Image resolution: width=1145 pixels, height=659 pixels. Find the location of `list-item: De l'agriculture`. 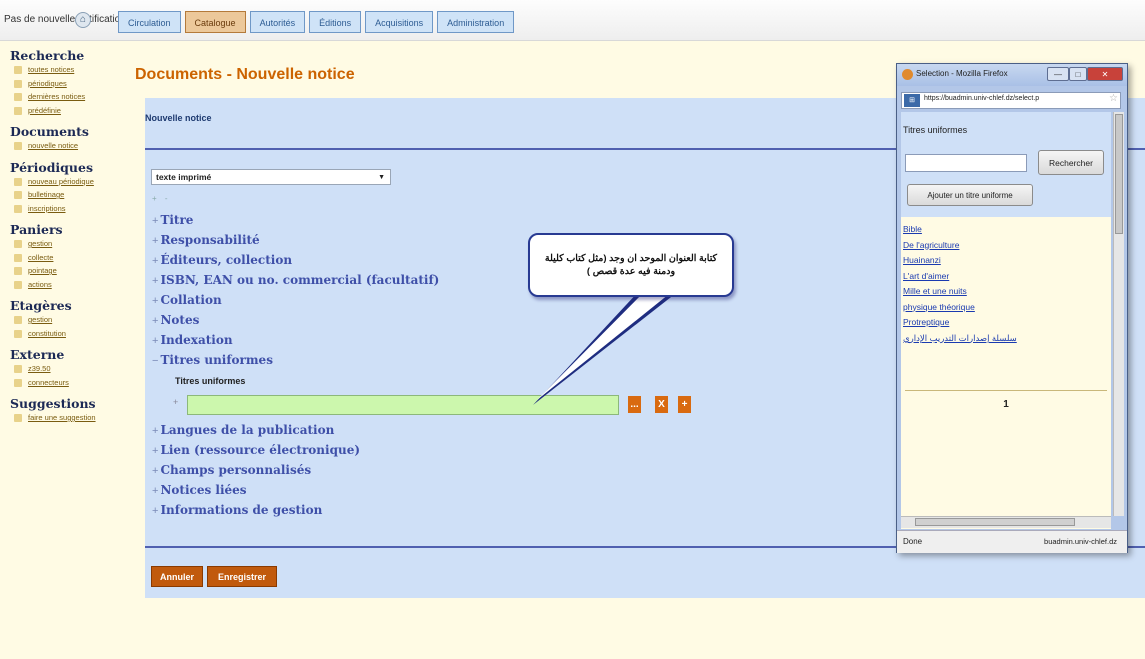

list-item: De l'agriculture is located at coordinates (960, 246).